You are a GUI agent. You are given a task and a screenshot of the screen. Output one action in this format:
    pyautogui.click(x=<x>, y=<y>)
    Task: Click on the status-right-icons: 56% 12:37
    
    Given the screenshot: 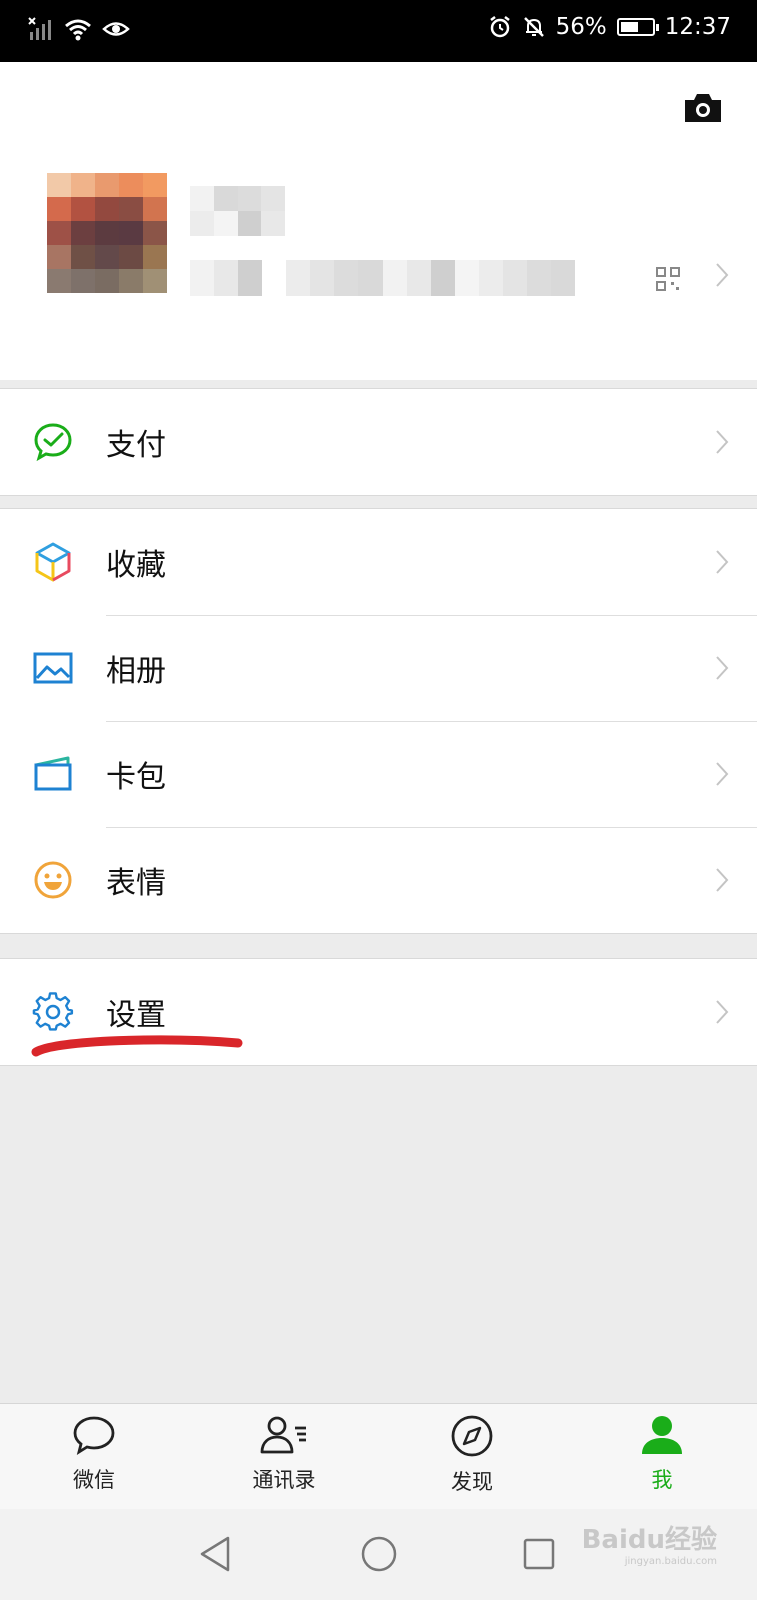 What is the action you would take?
    pyautogui.click(x=609, y=27)
    